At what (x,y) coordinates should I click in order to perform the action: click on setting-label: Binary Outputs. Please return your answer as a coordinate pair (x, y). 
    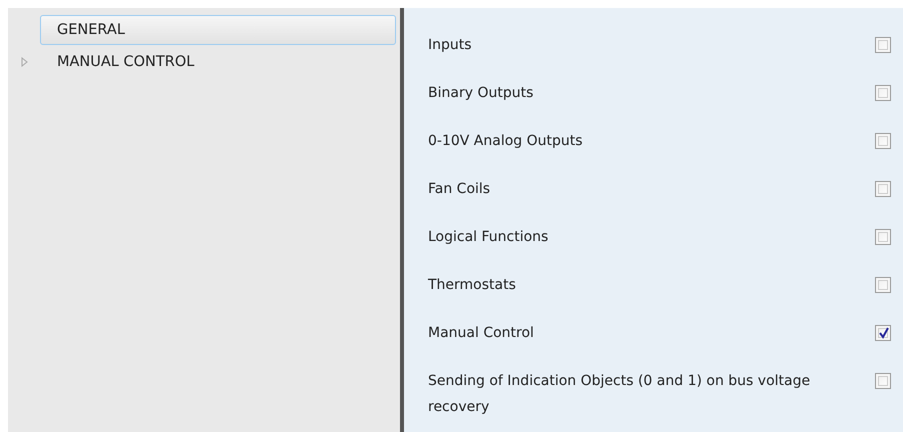
    Looking at the image, I should click on (481, 93).